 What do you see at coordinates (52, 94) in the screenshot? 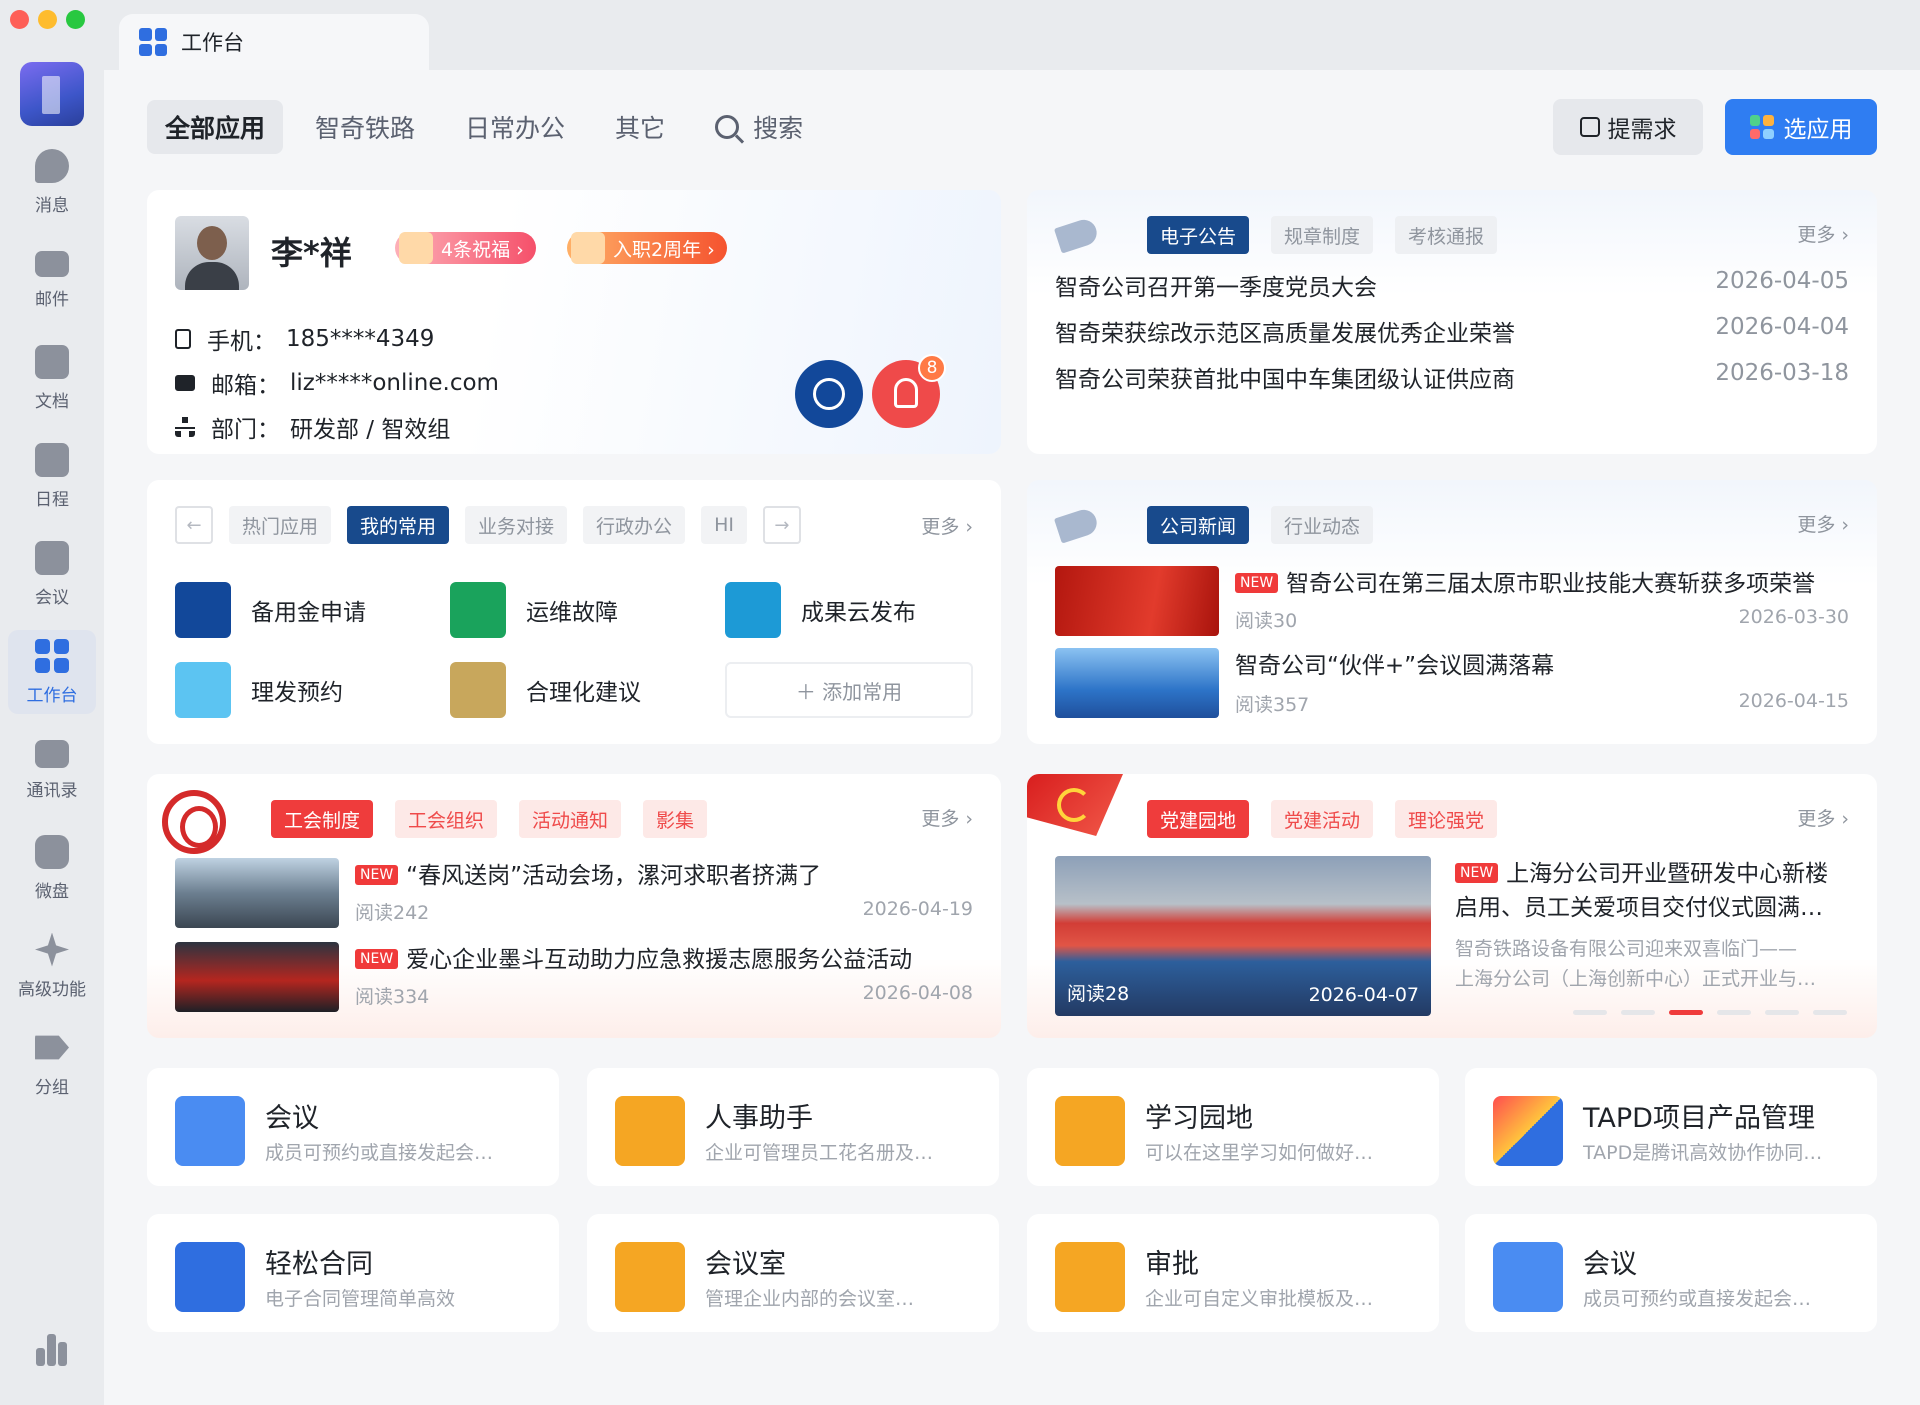
I see `company-logo` at bounding box center [52, 94].